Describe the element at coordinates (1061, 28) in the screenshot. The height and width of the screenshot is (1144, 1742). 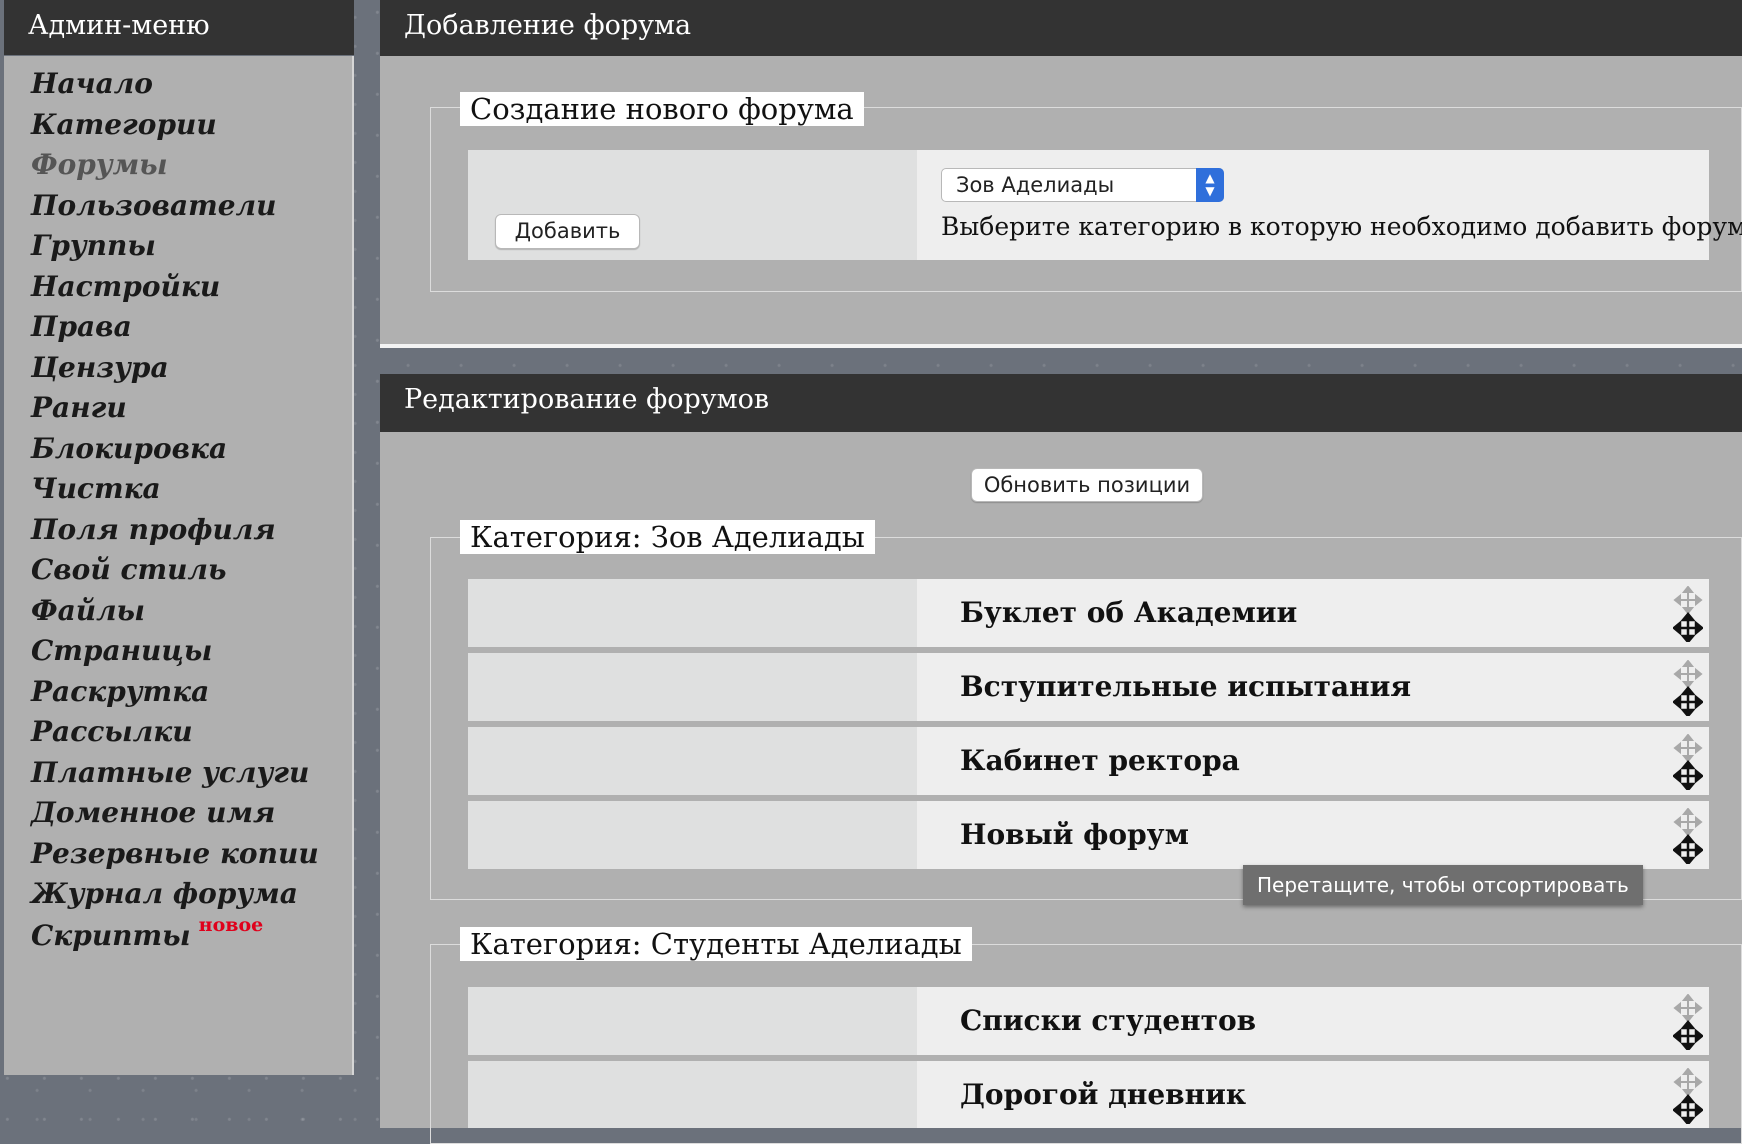
I see `add-forum-title: Добавление форума` at that location.